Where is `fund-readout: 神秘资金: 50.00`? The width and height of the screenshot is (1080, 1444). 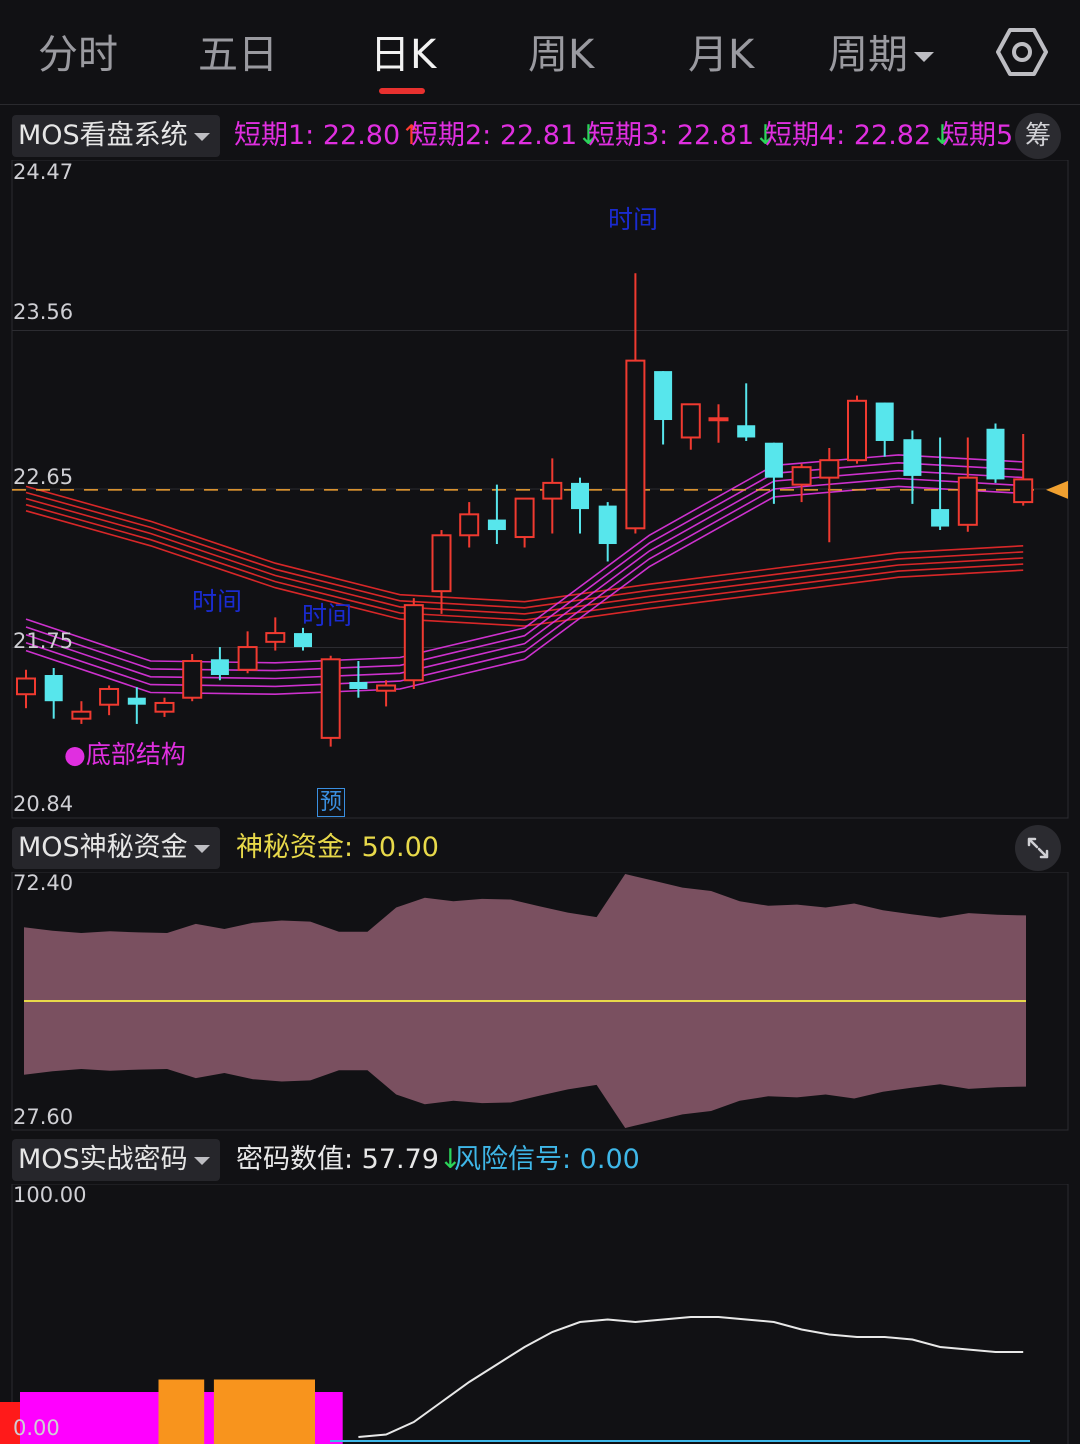 fund-readout: 神秘资金: 50.00 is located at coordinates (337, 847).